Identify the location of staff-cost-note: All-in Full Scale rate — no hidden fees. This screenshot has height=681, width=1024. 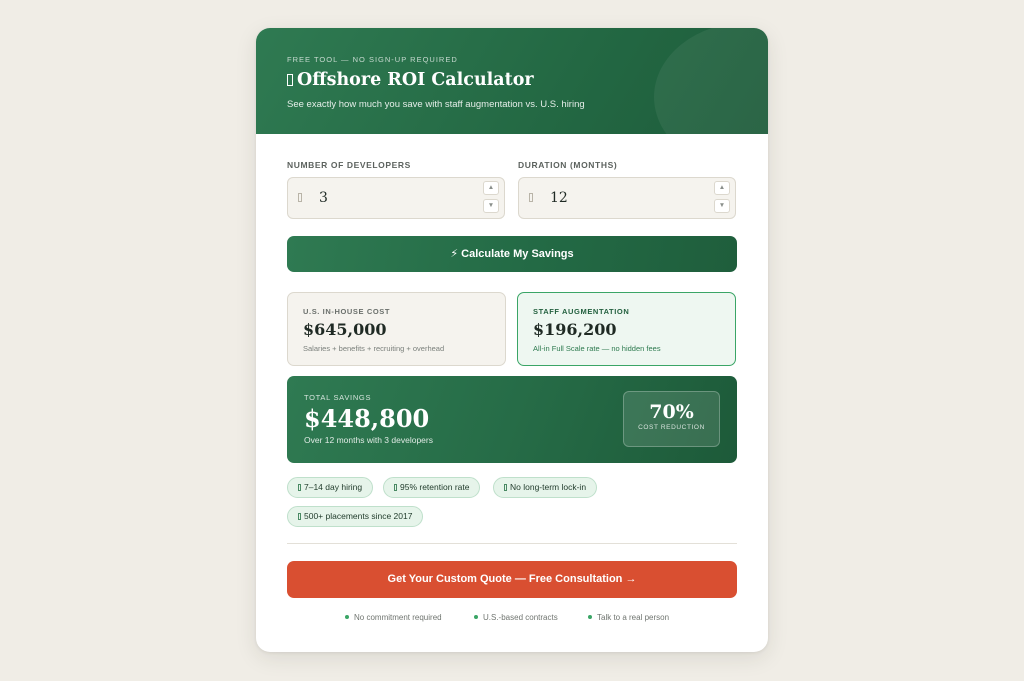
(597, 348).